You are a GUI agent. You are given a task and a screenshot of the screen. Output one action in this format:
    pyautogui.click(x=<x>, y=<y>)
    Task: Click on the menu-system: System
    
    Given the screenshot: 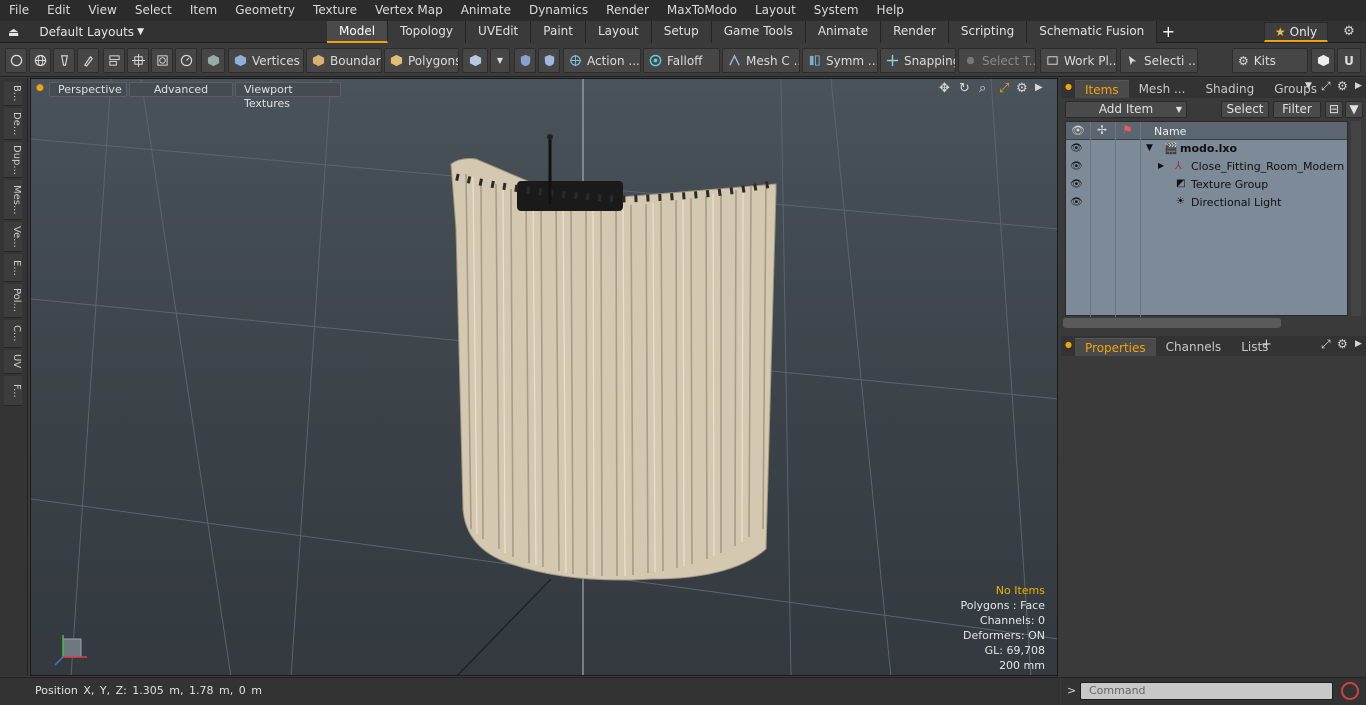 What is the action you would take?
    pyautogui.click(x=836, y=10)
    